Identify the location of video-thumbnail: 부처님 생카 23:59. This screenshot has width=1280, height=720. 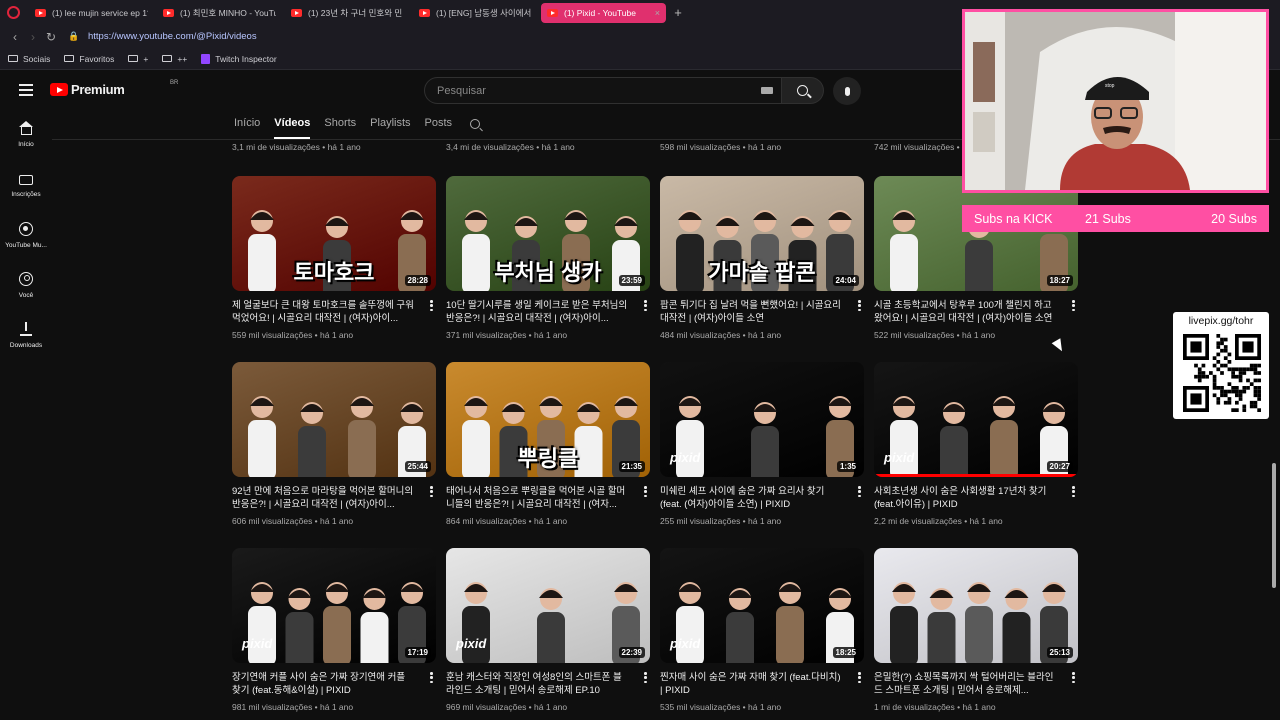
(548, 233).